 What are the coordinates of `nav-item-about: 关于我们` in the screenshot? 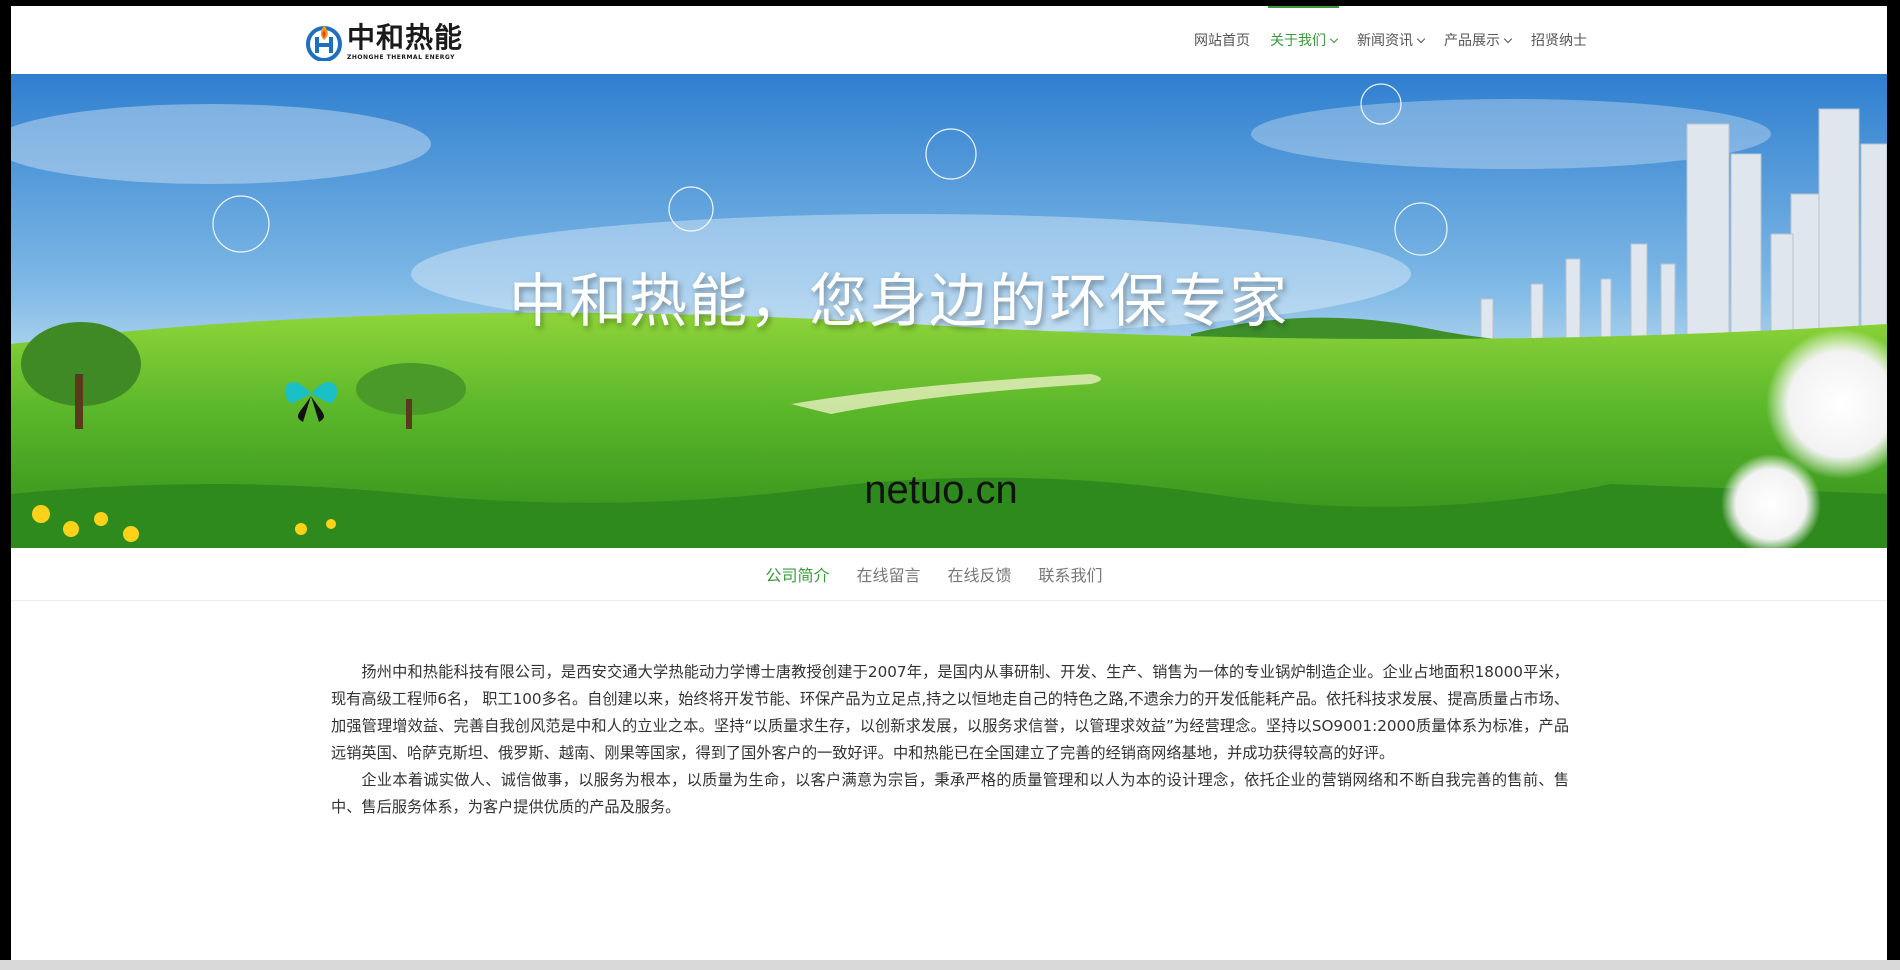 It's located at (1303, 40).